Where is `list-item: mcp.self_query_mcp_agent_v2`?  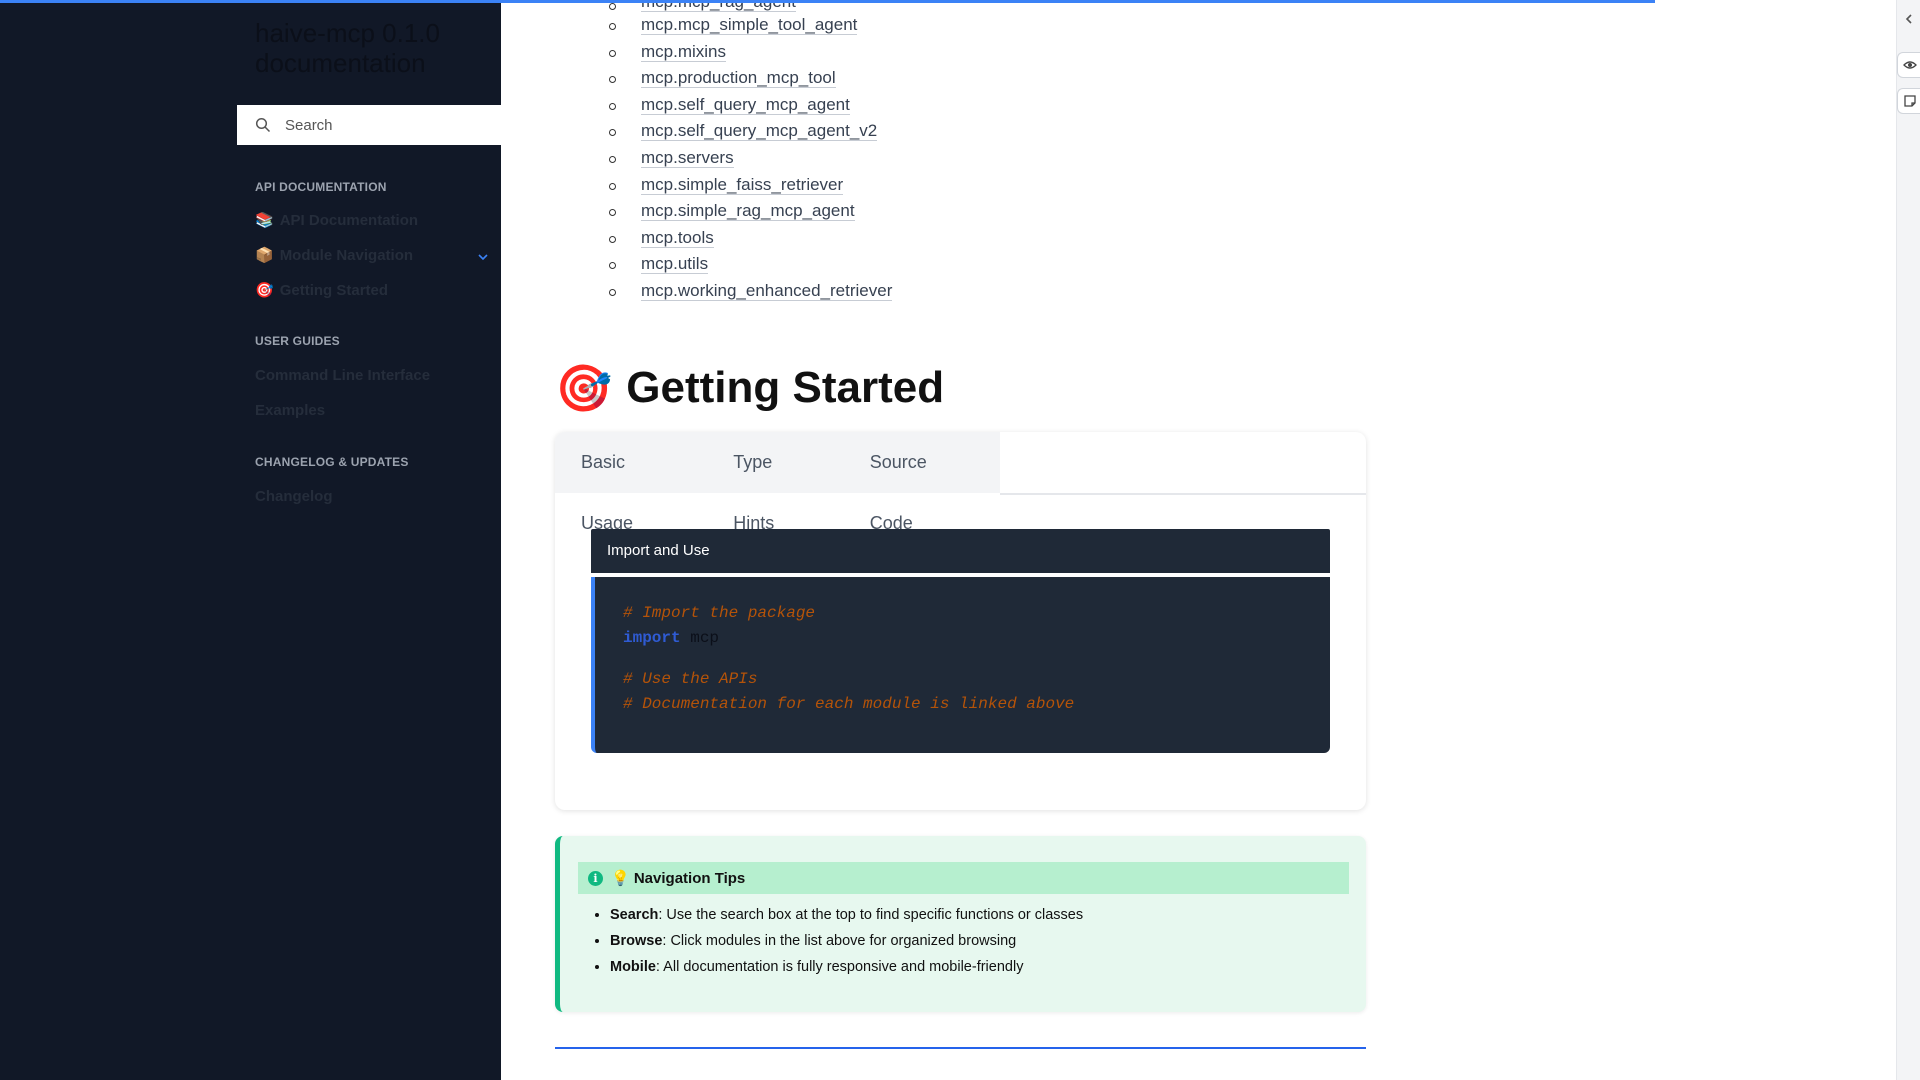 list-item: mcp.self_query_mcp_agent_v2 is located at coordinates (723, 131).